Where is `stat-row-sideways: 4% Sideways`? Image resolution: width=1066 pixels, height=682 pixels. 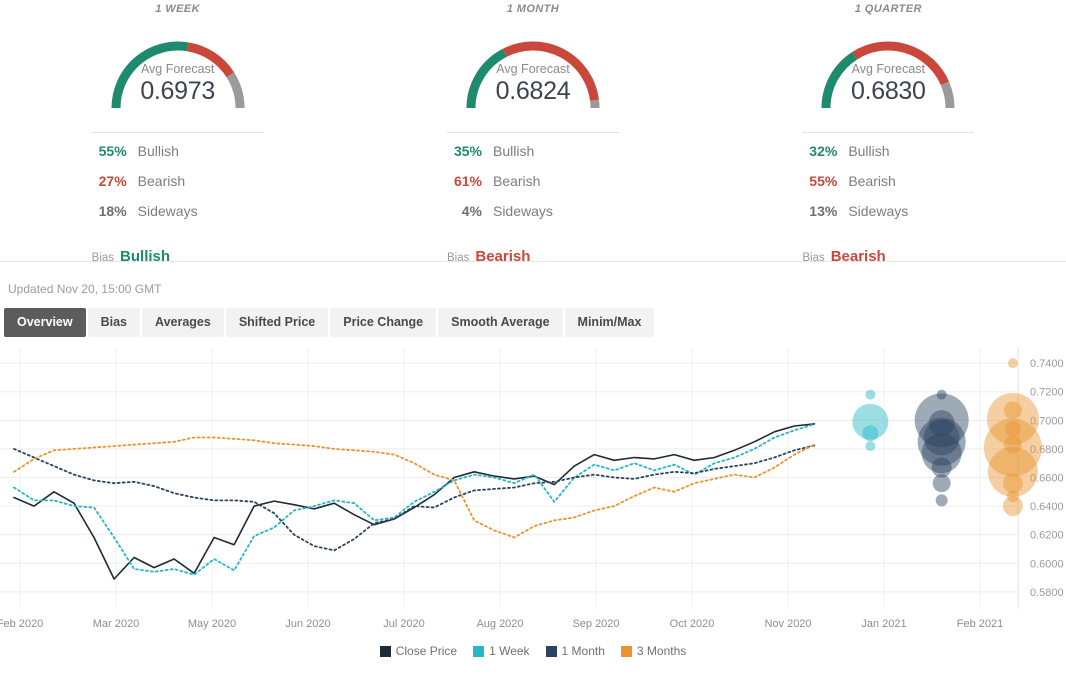
stat-row-sideways: 4% Sideways is located at coordinates (533, 218).